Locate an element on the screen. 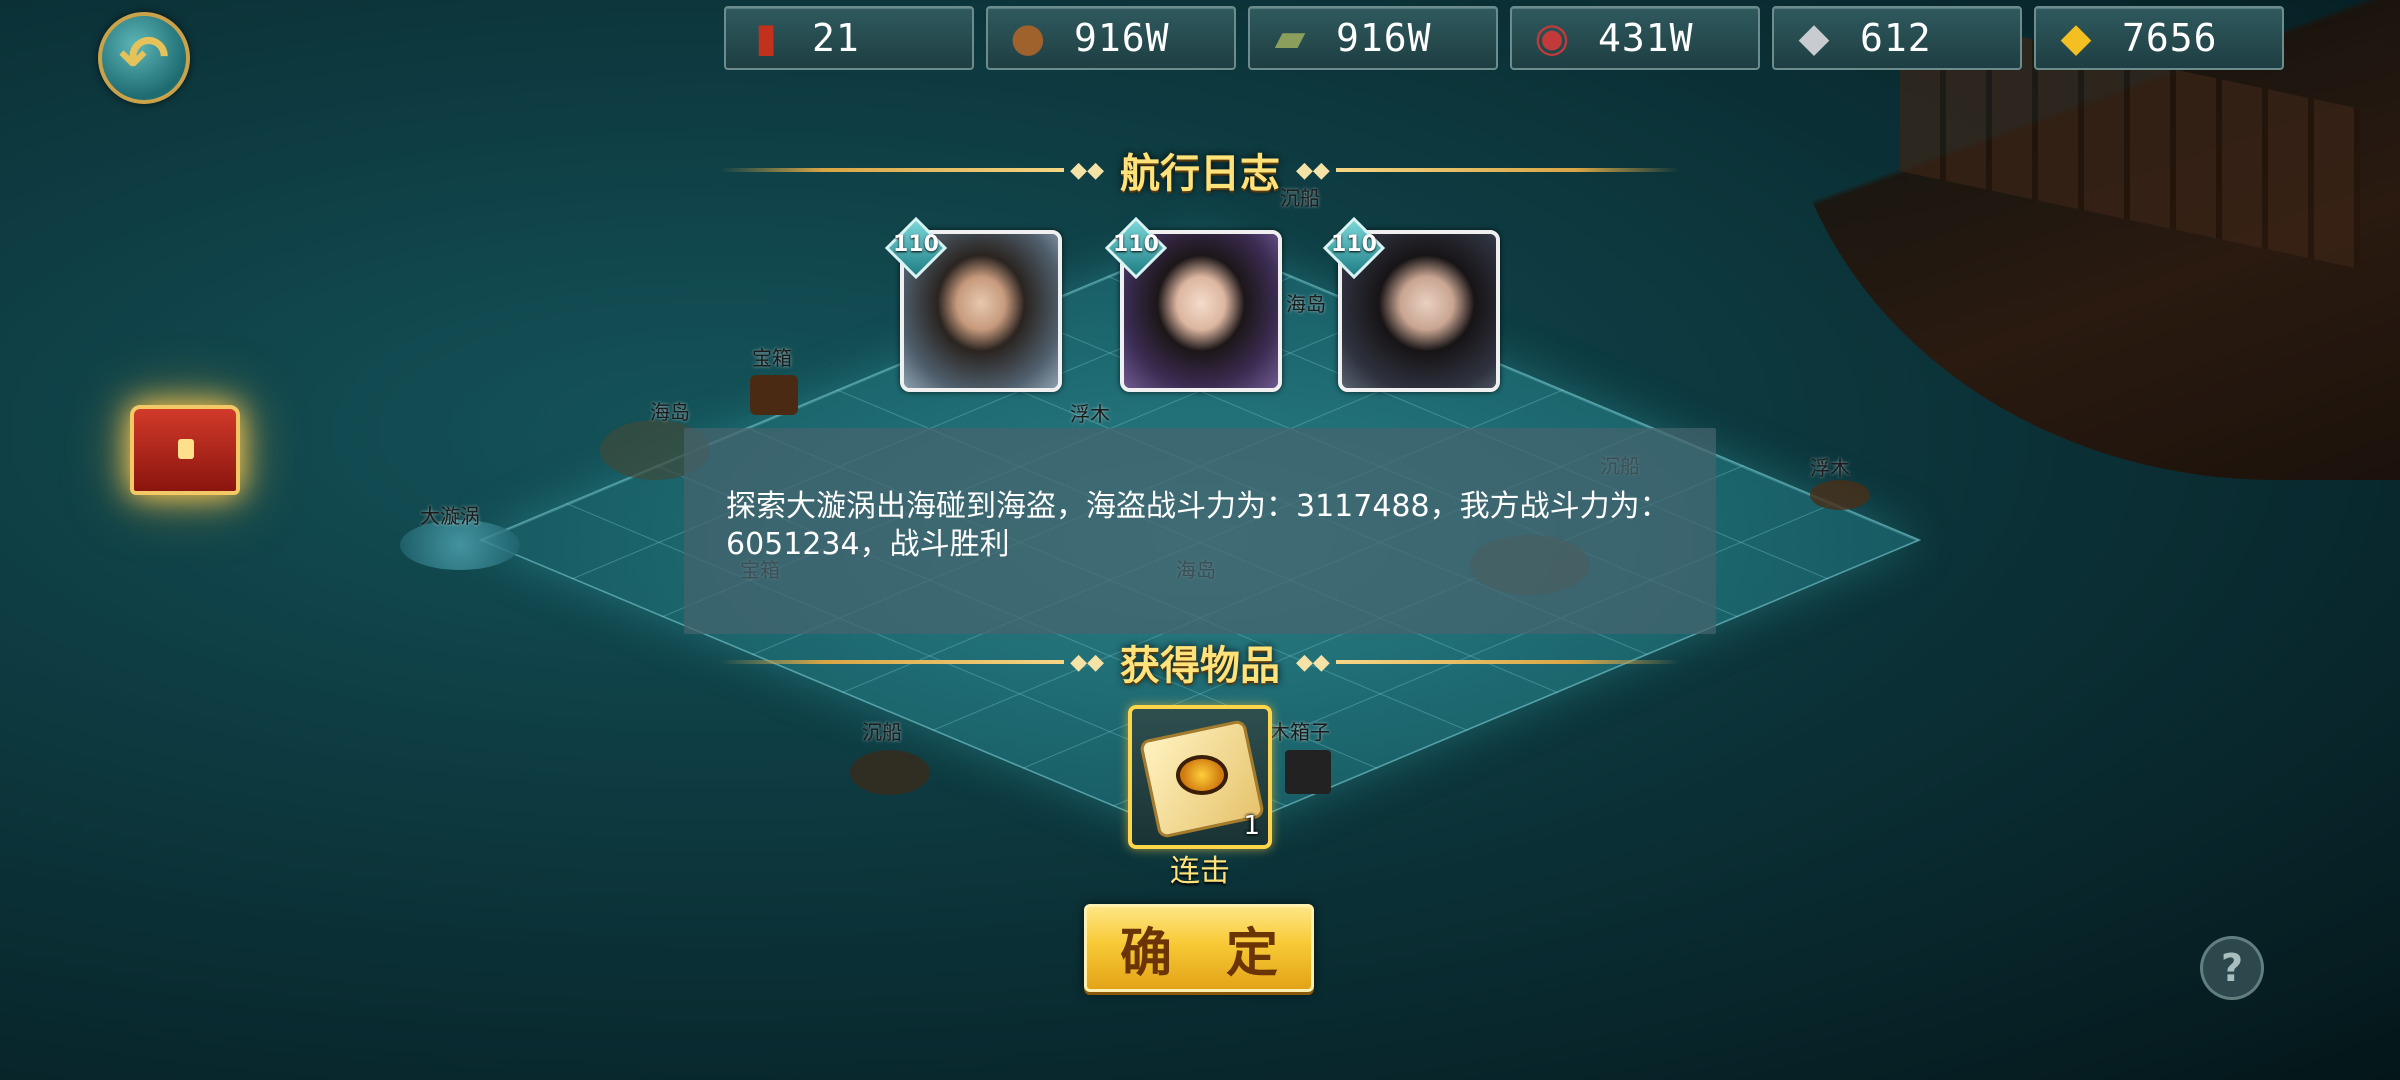 The width and height of the screenshot is (2400, 1080). resource-wood: ● 916W is located at coordinates (1111, 38).